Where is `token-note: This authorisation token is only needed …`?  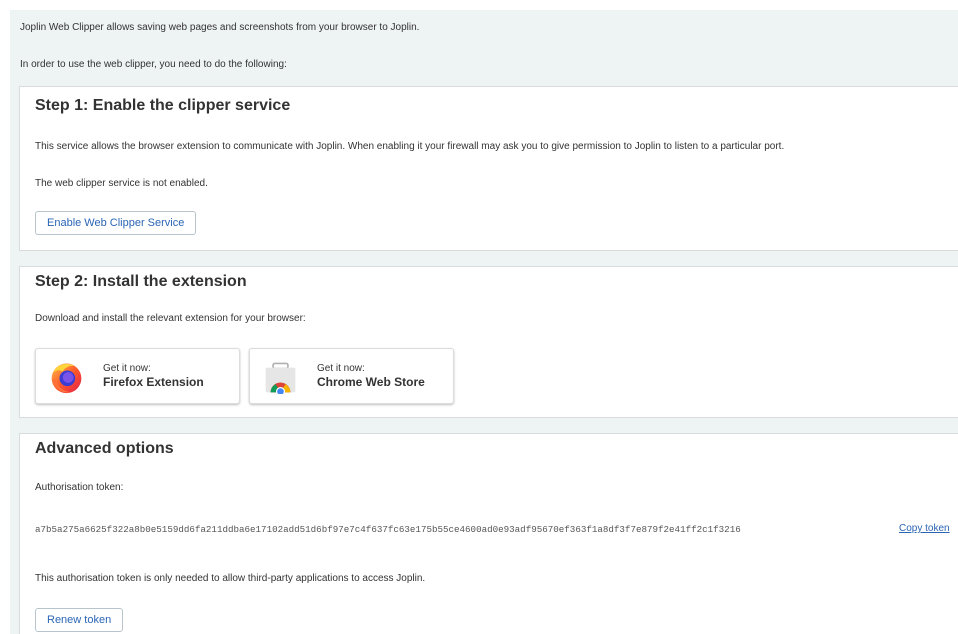 token-note: This authorisation token is only needed … is located at coordinates (230, 578).